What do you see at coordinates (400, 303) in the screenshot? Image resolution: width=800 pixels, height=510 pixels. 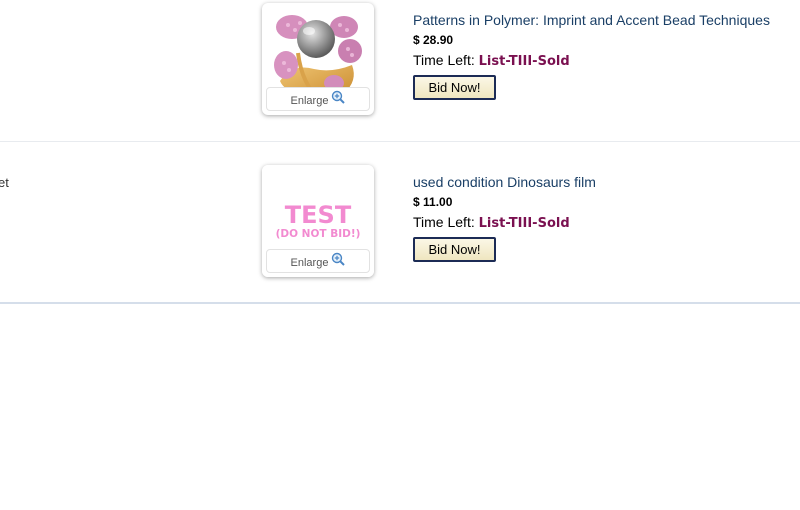 I see `list-divider` at bounding box center [400, 303].